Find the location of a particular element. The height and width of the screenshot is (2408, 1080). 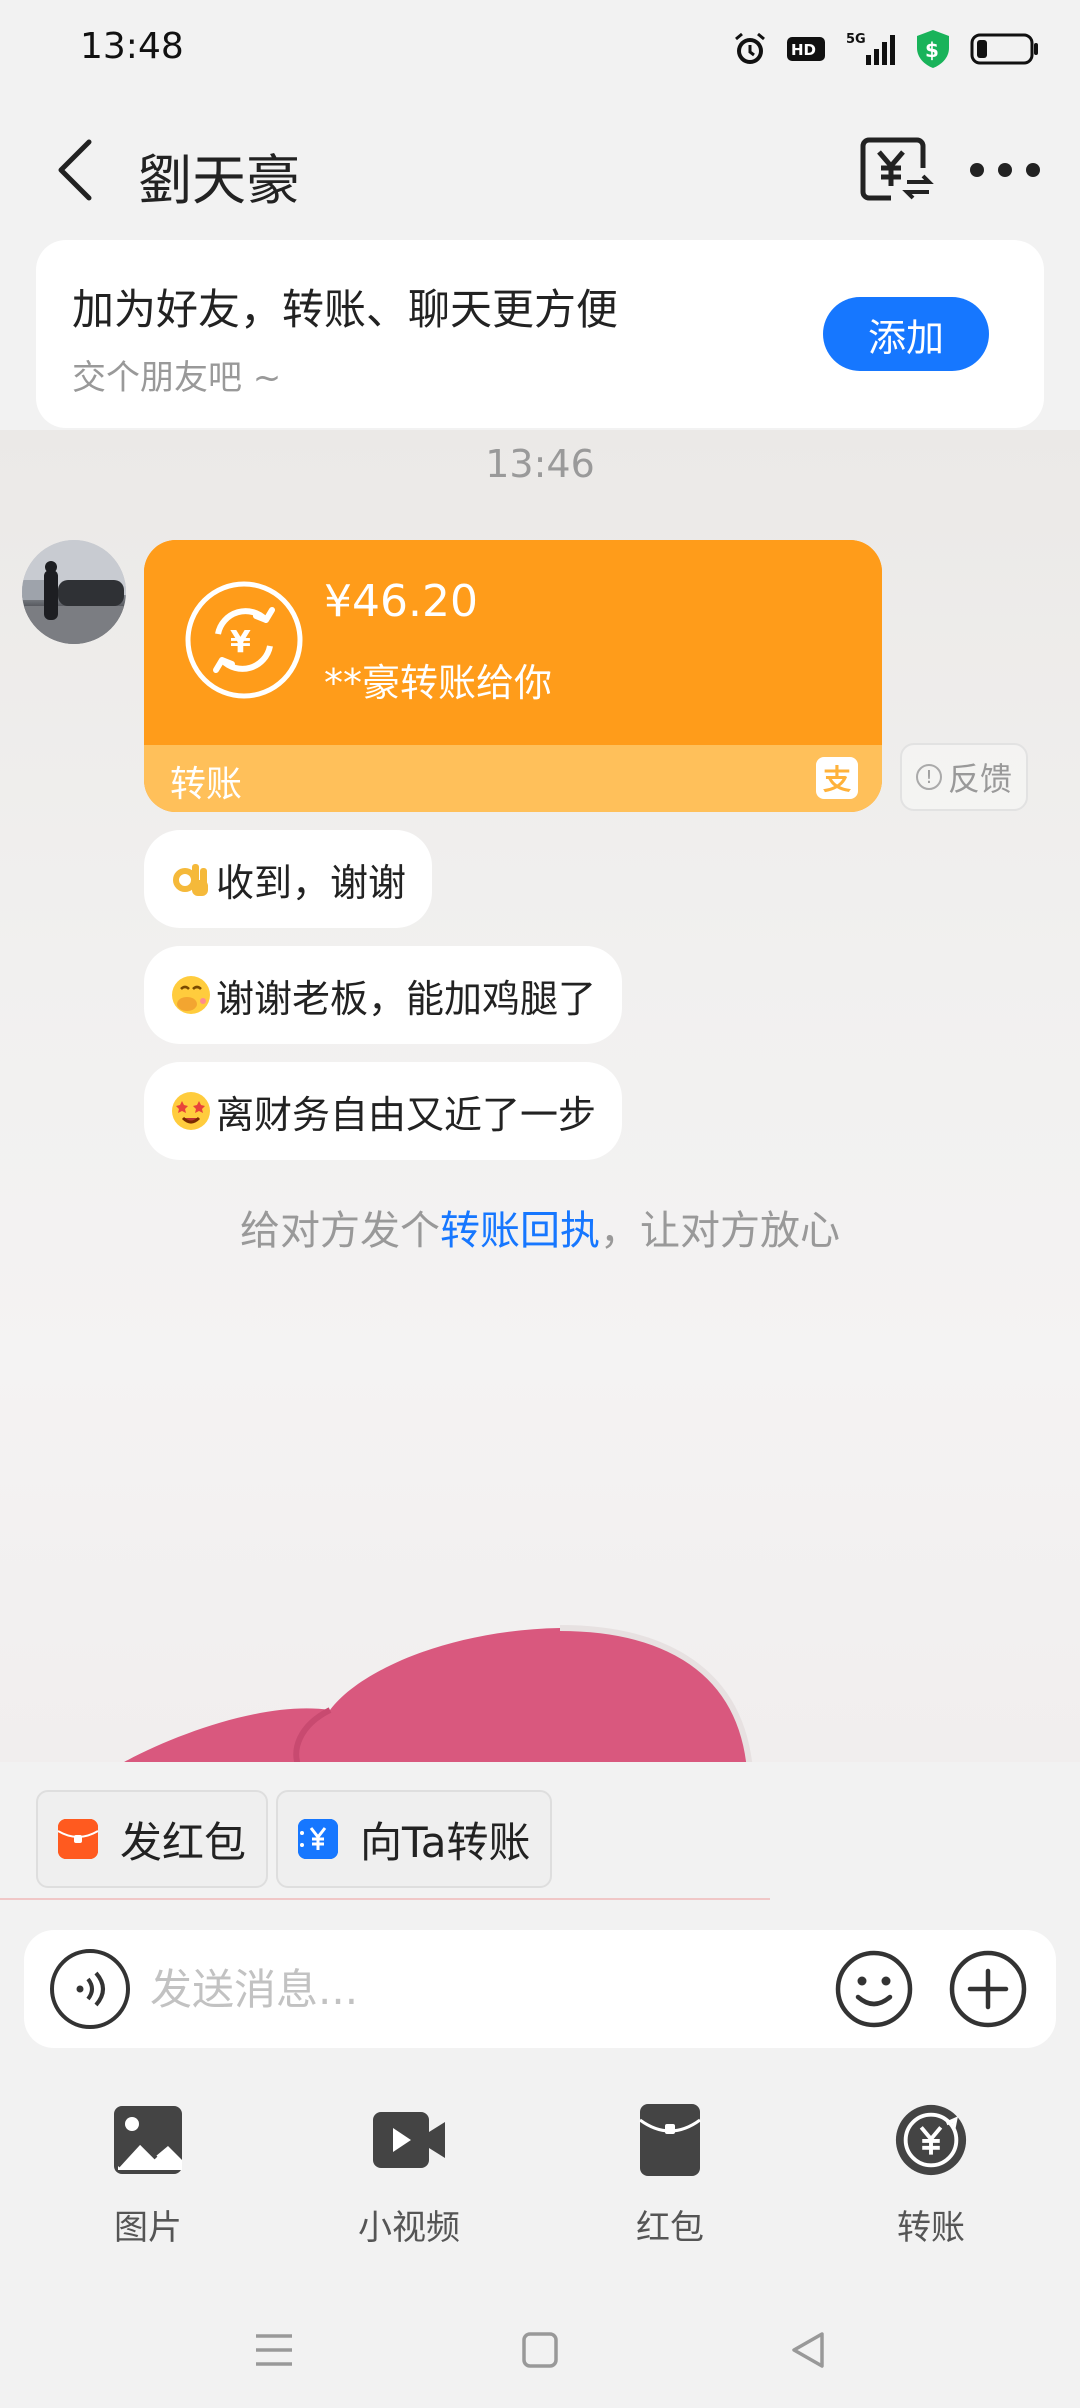

more-actions-button is located at coordinates (988, 1989).